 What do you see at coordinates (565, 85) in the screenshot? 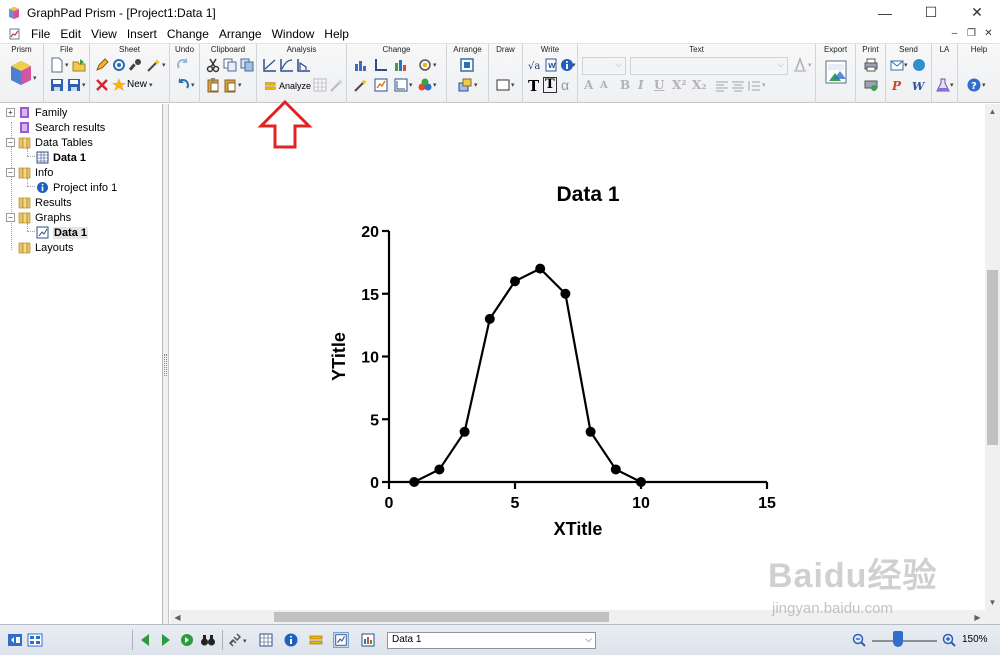
I see `greek-symbol-button: α` at bounding box center [565, 85].